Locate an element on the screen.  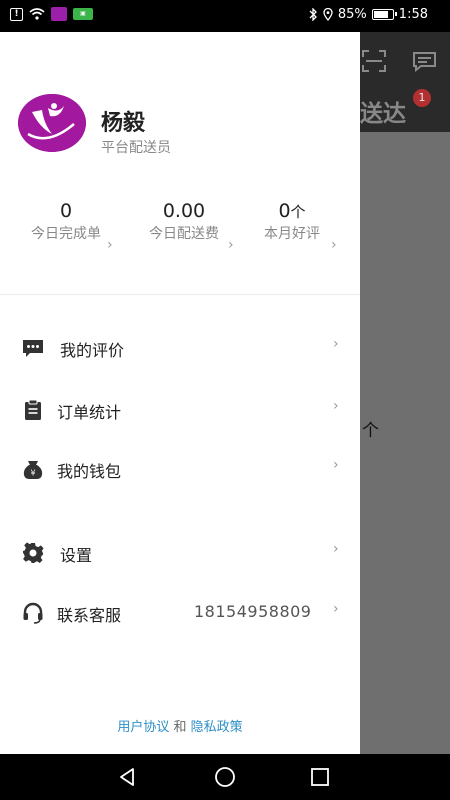
stat-today-completed: 0 今日完成单 is located at coordinates (66, 222).